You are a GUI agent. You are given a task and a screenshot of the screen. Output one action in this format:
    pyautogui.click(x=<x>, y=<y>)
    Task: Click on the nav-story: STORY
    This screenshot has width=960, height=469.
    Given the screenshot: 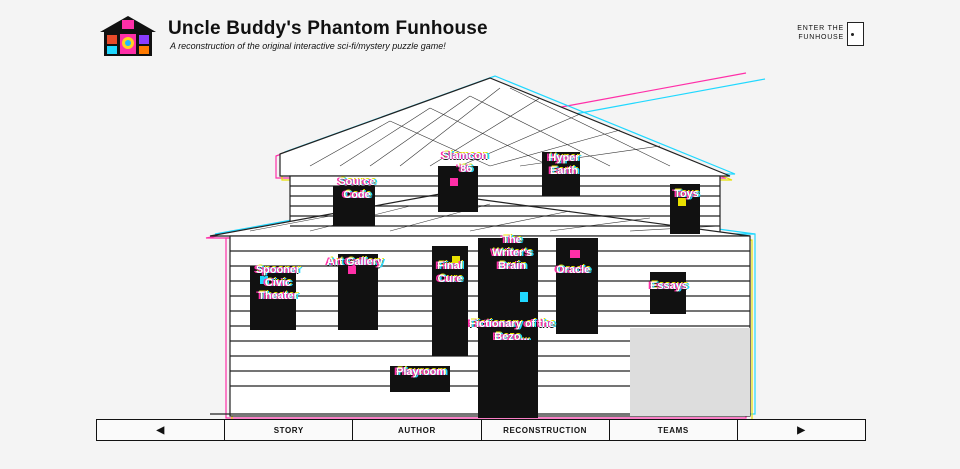 What is the action you would take?
    pyautogui.click(x=289, y=430)
    